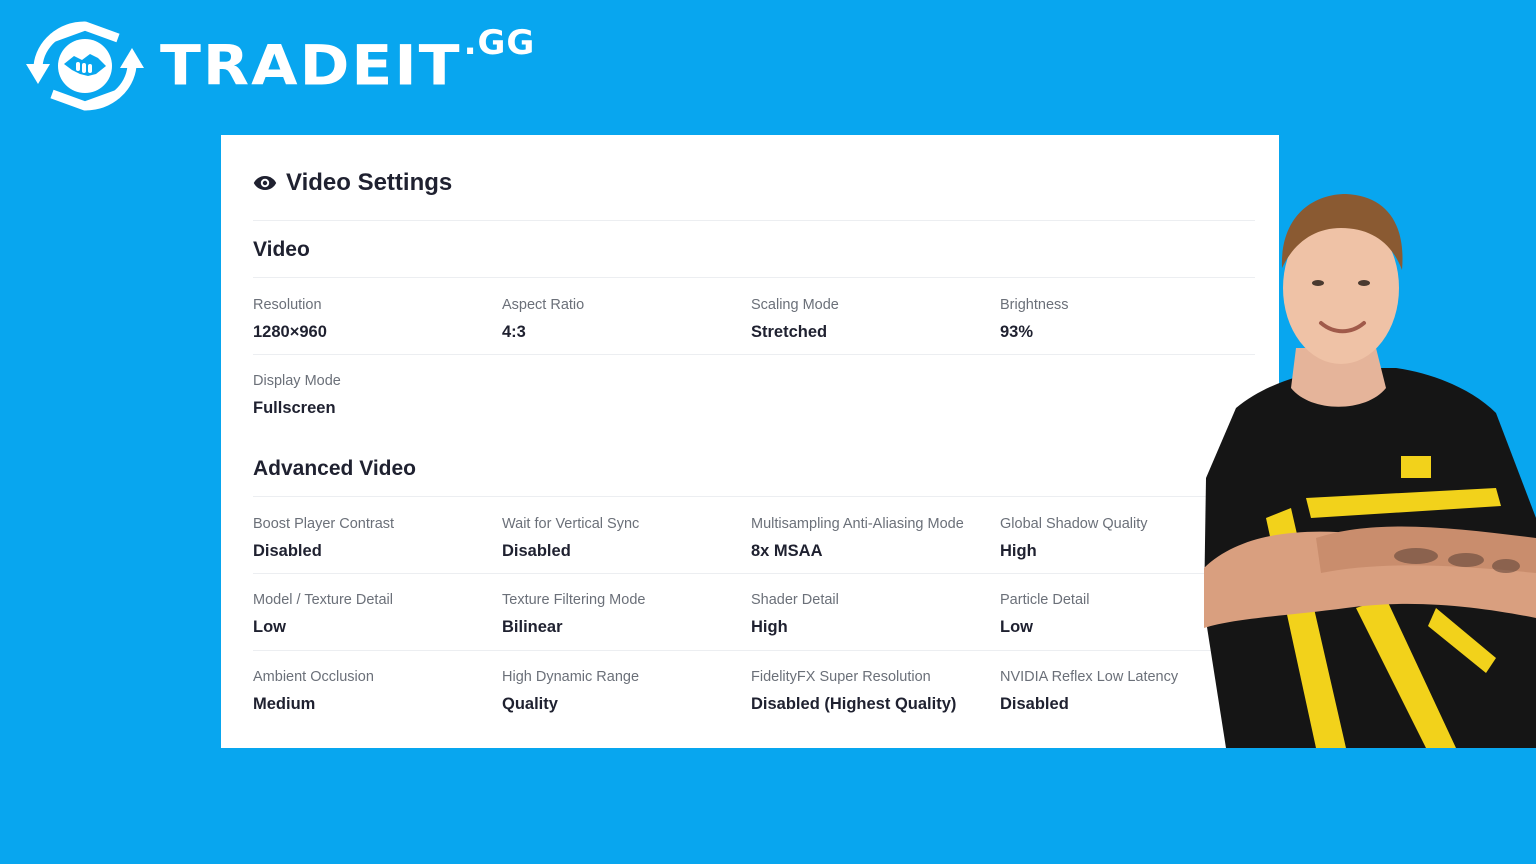 The image size is (1536, 864). Describe the element at coordinates (571, 677) in the screenshot. I see `setting-label: High Dynamic Range` at that location.